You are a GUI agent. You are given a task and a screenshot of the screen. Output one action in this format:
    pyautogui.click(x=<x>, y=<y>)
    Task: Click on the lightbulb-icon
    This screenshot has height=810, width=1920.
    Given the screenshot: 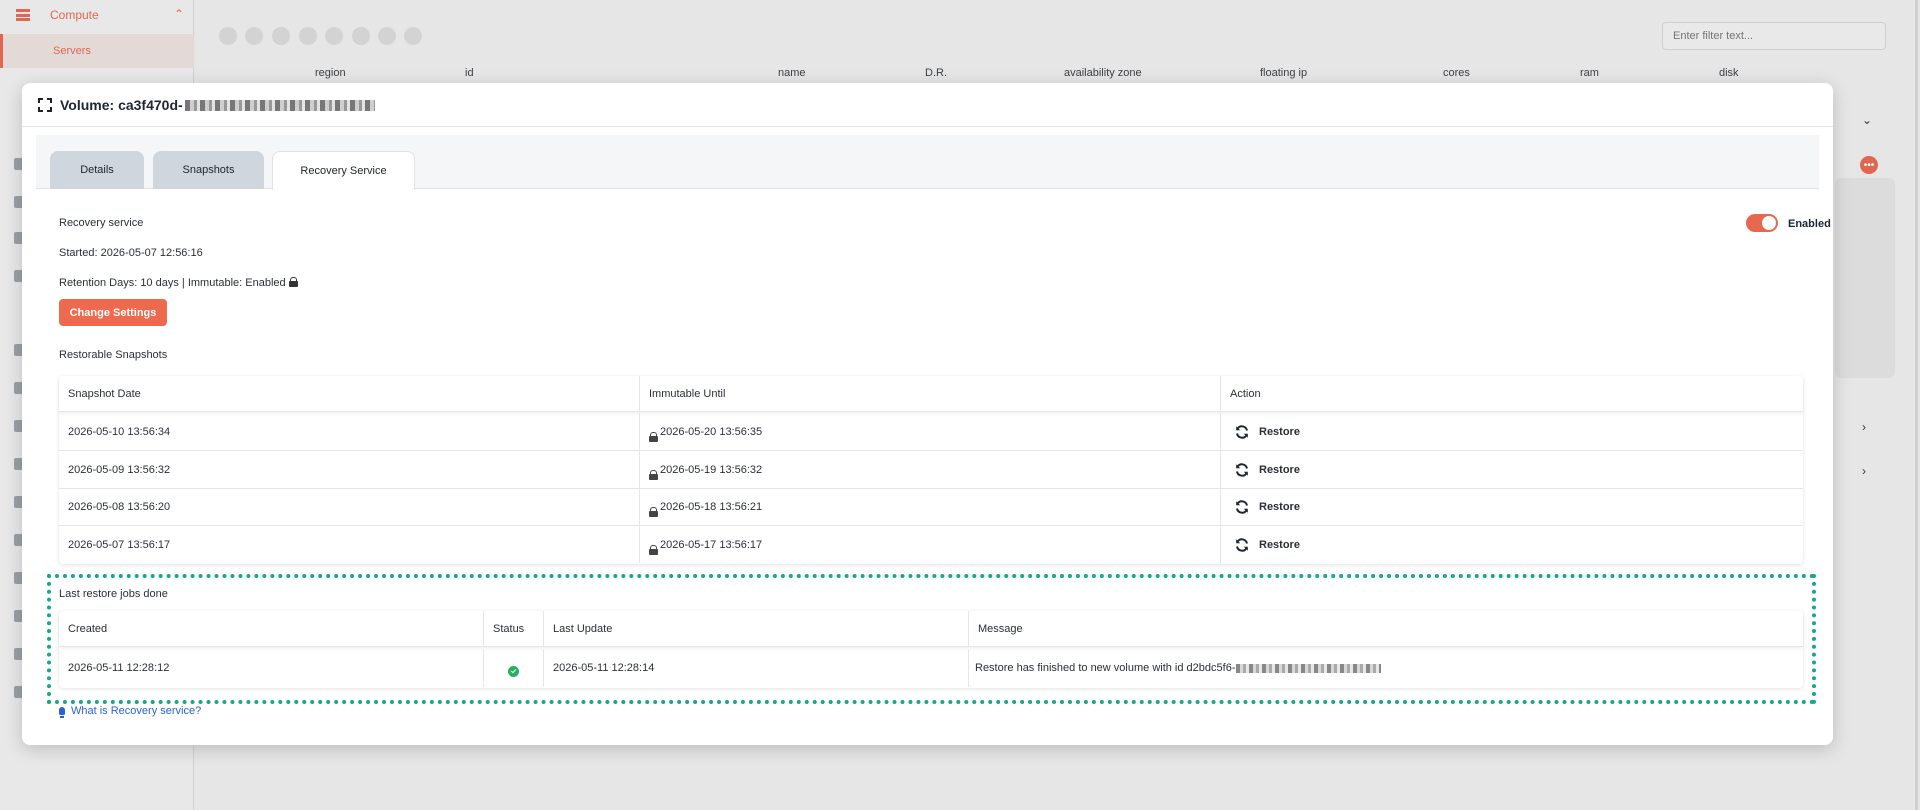 What is the action you would take?
    pyautogui.click(x=62, y=712)
    